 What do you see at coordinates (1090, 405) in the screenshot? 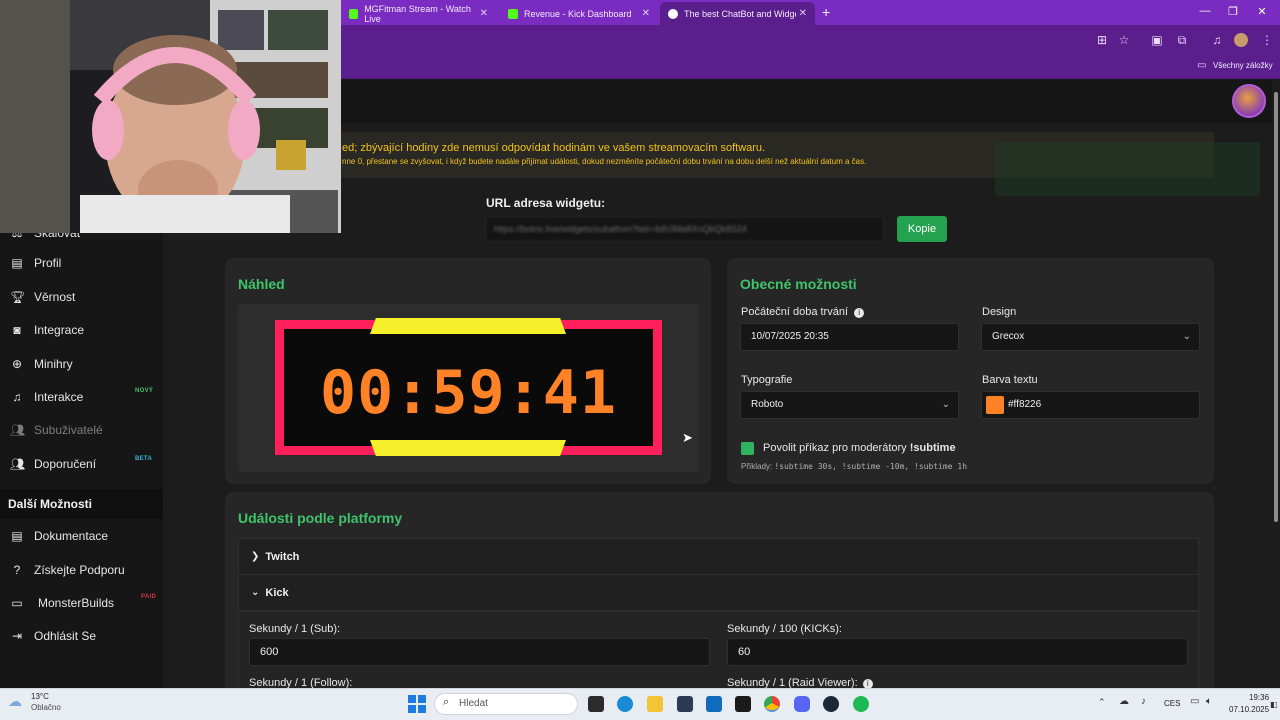
I see `text-color-input: #ff8226` at bounding box center [1090, 405].